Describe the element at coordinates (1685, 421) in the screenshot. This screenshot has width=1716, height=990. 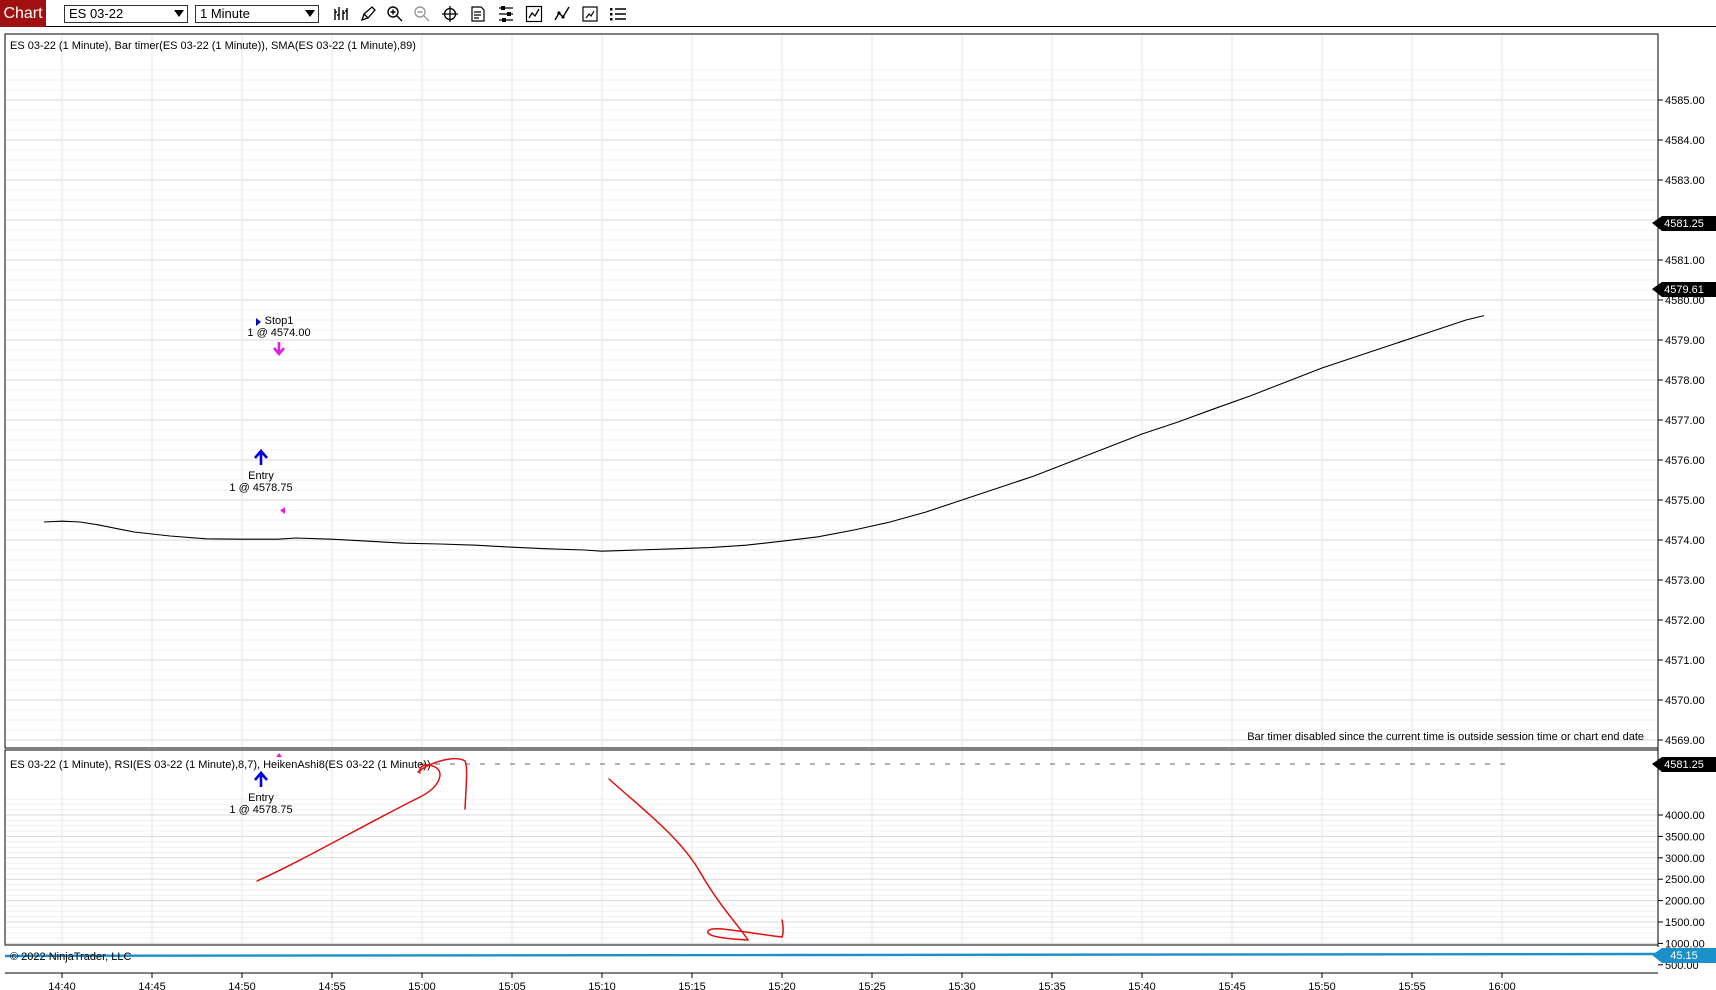
I see `price-tick-label: 4577.00` at that location.